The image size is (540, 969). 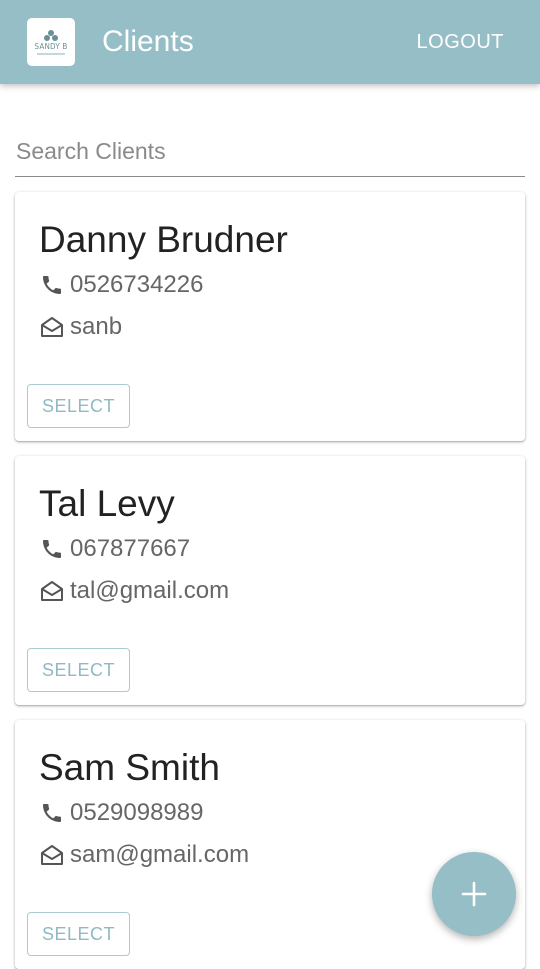 What do you see at coordinates (270, 42) in the screenshot?
I see `app-bar: SANDY B Clients LOGOUT` at bounding box center [270, 42].